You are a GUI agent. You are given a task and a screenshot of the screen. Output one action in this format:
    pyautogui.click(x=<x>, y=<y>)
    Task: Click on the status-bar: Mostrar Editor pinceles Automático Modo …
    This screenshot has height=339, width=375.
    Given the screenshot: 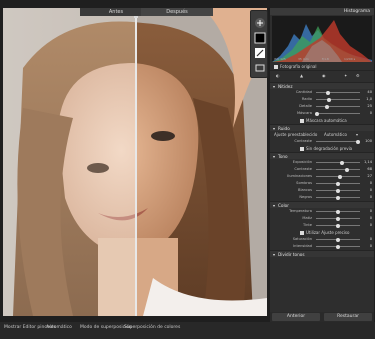 What is the action you would take?
    pyautogui.click(x=187, y=330)
    